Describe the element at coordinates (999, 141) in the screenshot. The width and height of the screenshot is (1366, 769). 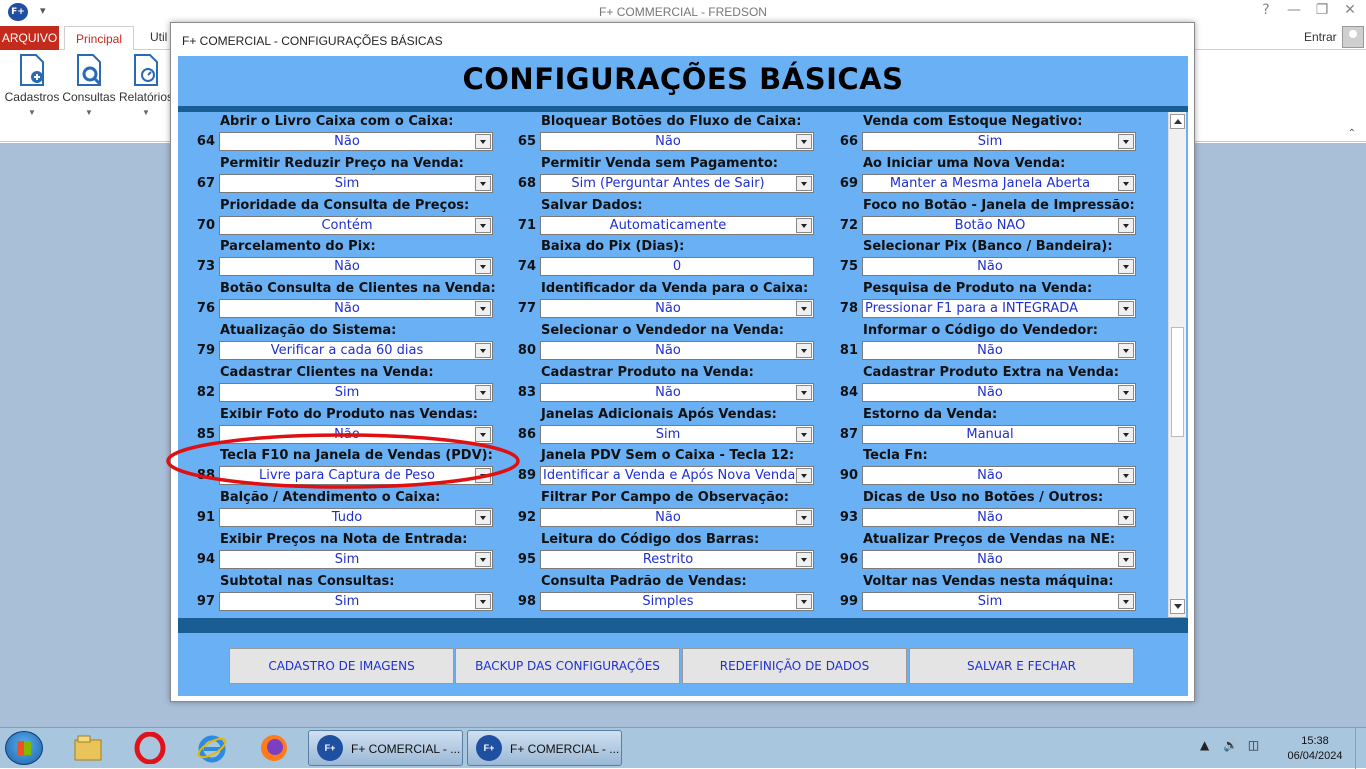
I see `setting-combo-66: Sim` at that location.